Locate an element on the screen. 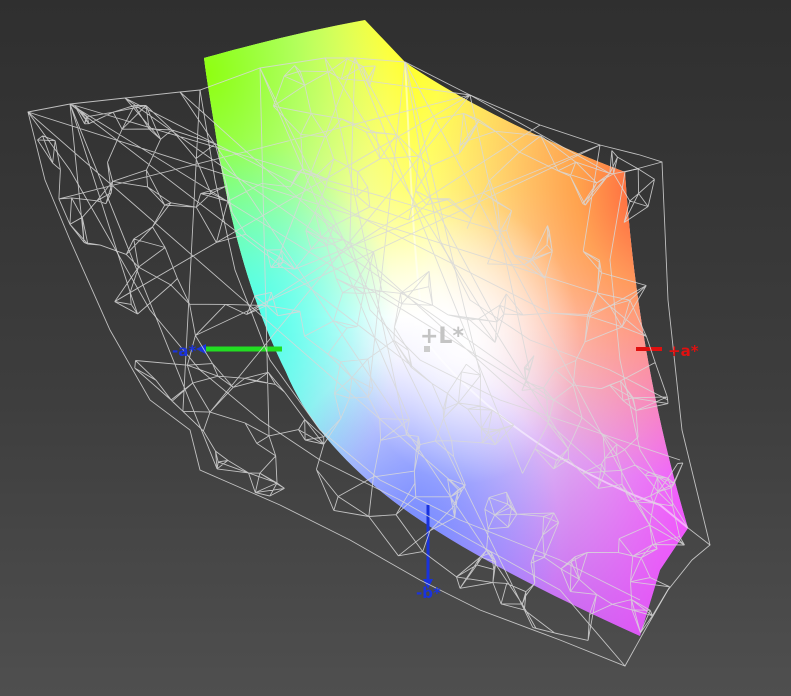  axis-label-a-plus: +a* is located at coordinates (683, 351).